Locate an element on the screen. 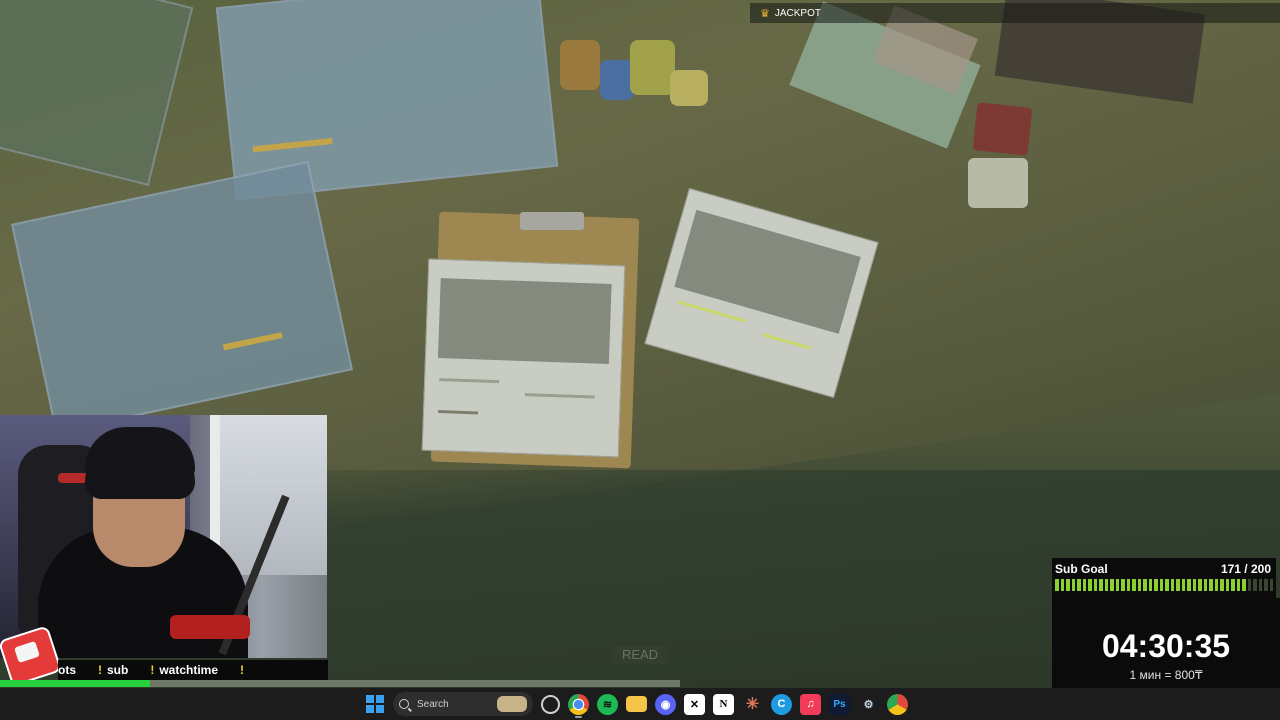  webcam-feed is located at coordinates (163, 536).